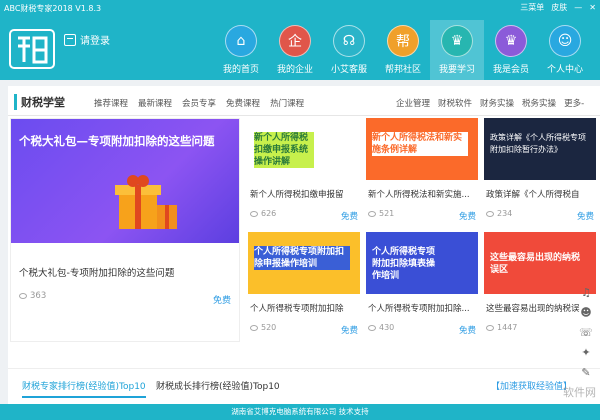 The image size is (600, 420). Describe the element at coordinates (533, 195) in the screenshot. I see `course-title: 政策详解《个人所得税自` at that location.